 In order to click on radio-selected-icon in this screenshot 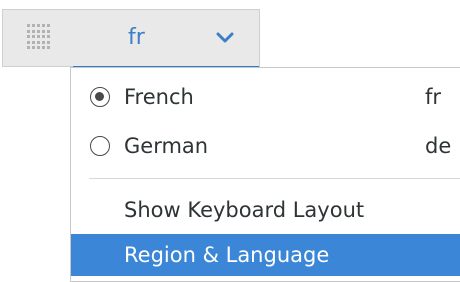, I will do `click(100, 97)`.